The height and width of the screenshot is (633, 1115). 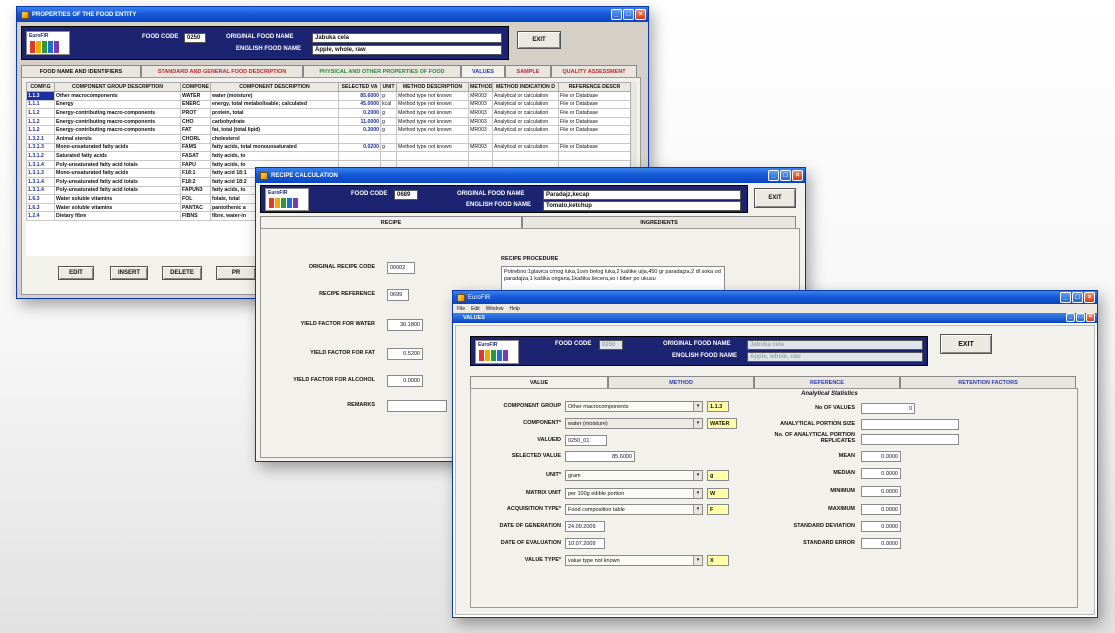 What do you see at coordinates (881, 543) in the screenshot?
I see `std-error-field: 0.0000` at bounding box center [881, 543].